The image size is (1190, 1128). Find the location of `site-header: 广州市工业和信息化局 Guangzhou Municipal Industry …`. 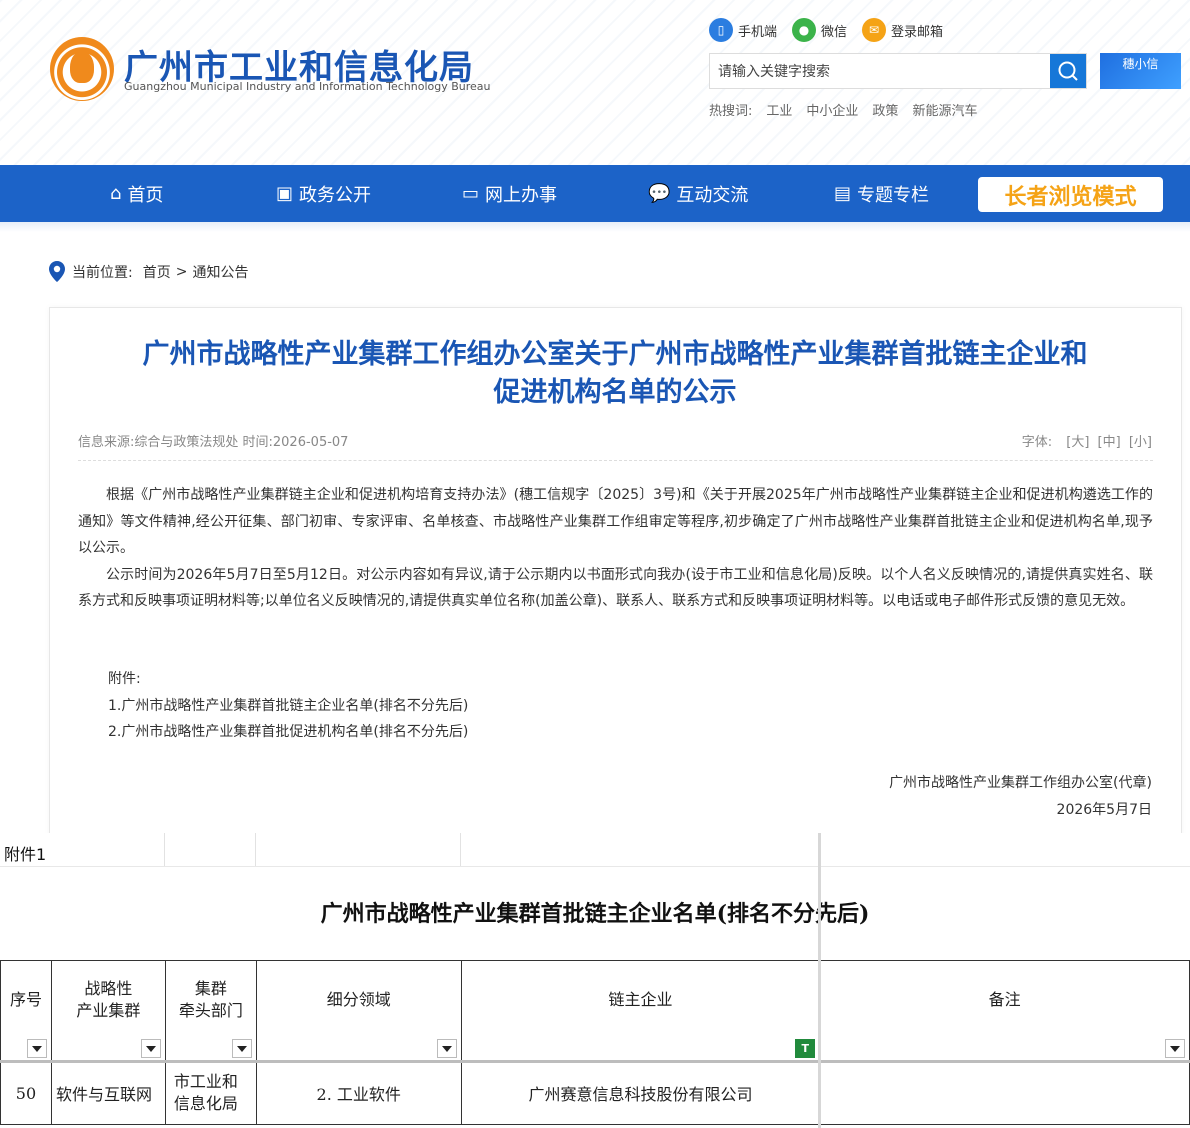

site-header: 广州市工业和信息化局 Guangzhou Municipal Industry … is located at coordinates (595, 82).